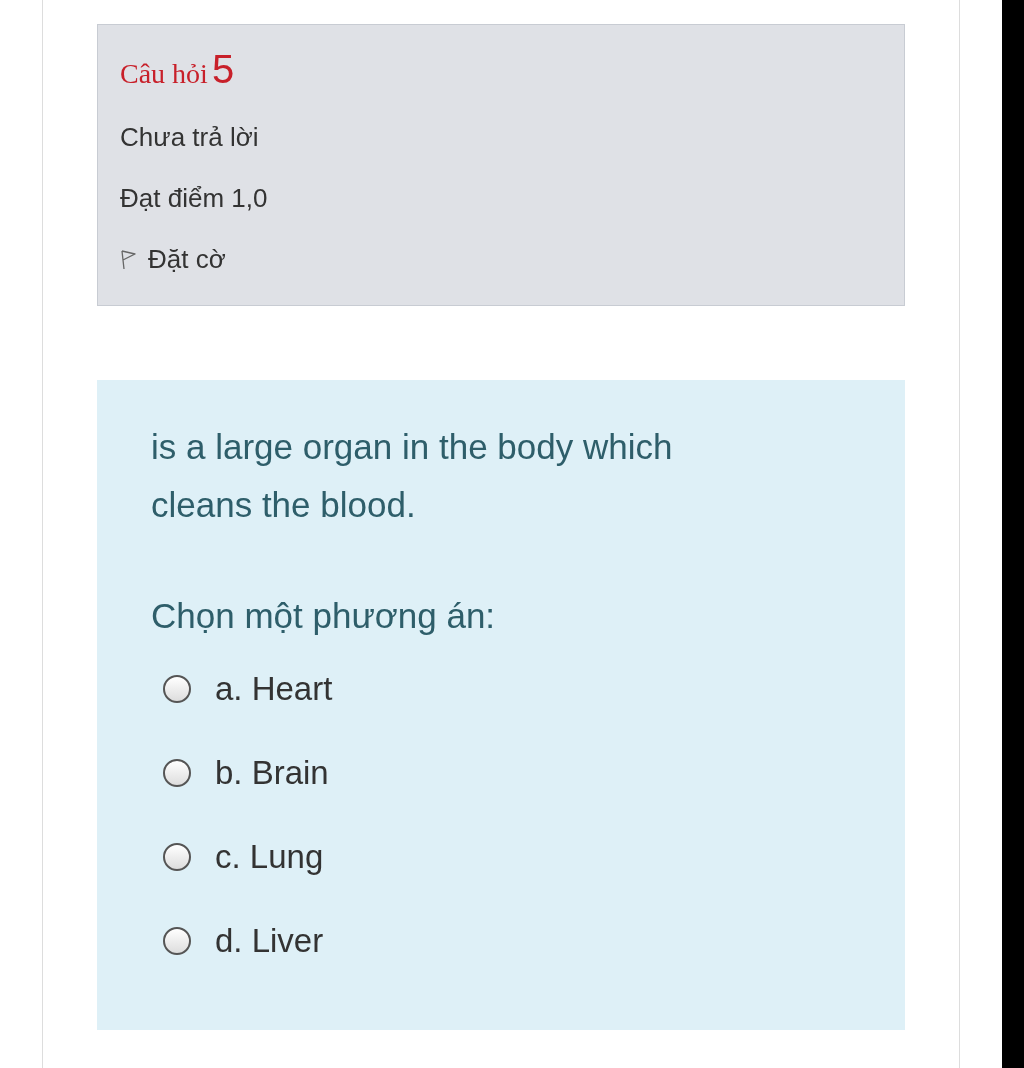 This screenshot has height=1068, width=1024. I want to click on flag-icon, so click(128, 259).